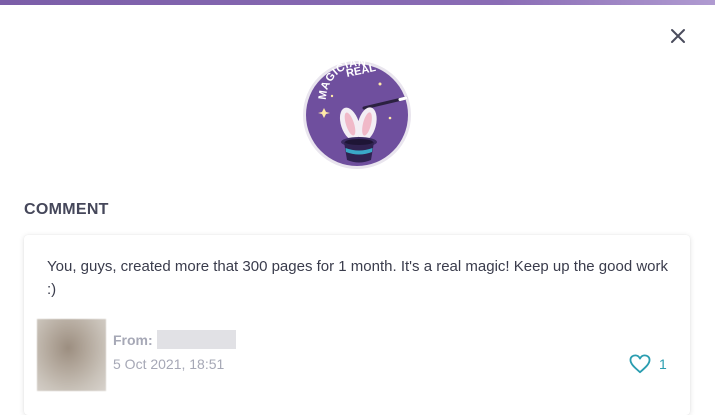 Image resolution: width=715 pixels, height=415 pixels. I want to click on like-button: 1, so click(648, 364).